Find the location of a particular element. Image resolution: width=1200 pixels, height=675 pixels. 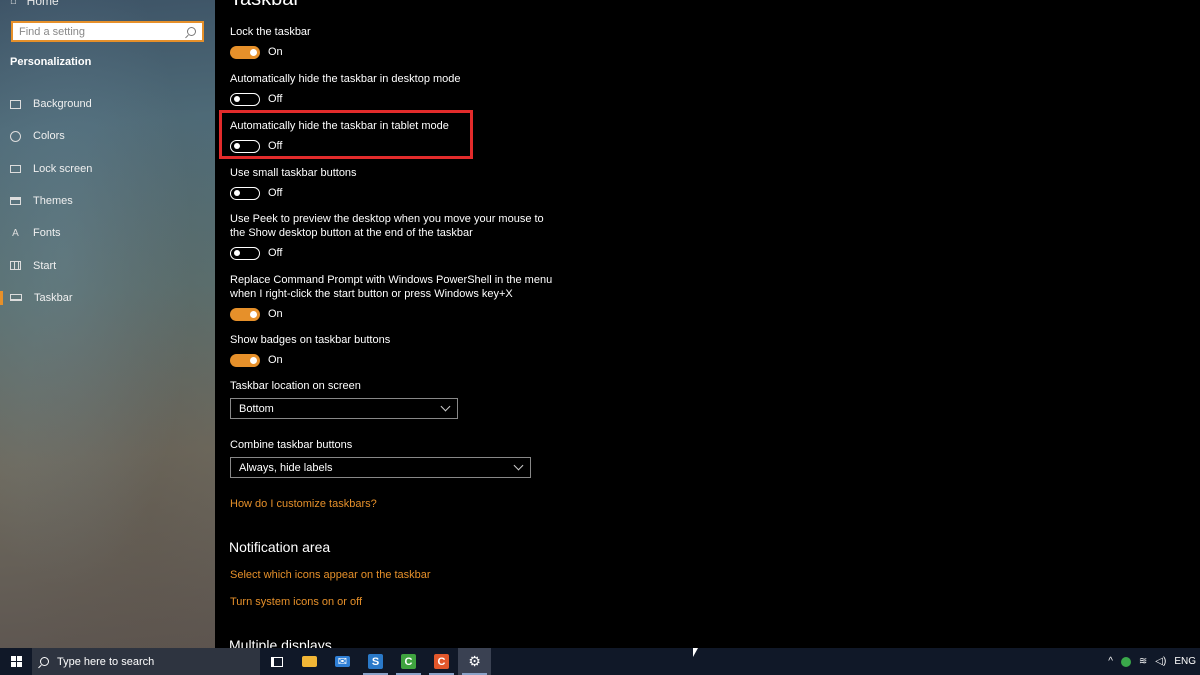

image-icon is located at coordinates (15, 104).